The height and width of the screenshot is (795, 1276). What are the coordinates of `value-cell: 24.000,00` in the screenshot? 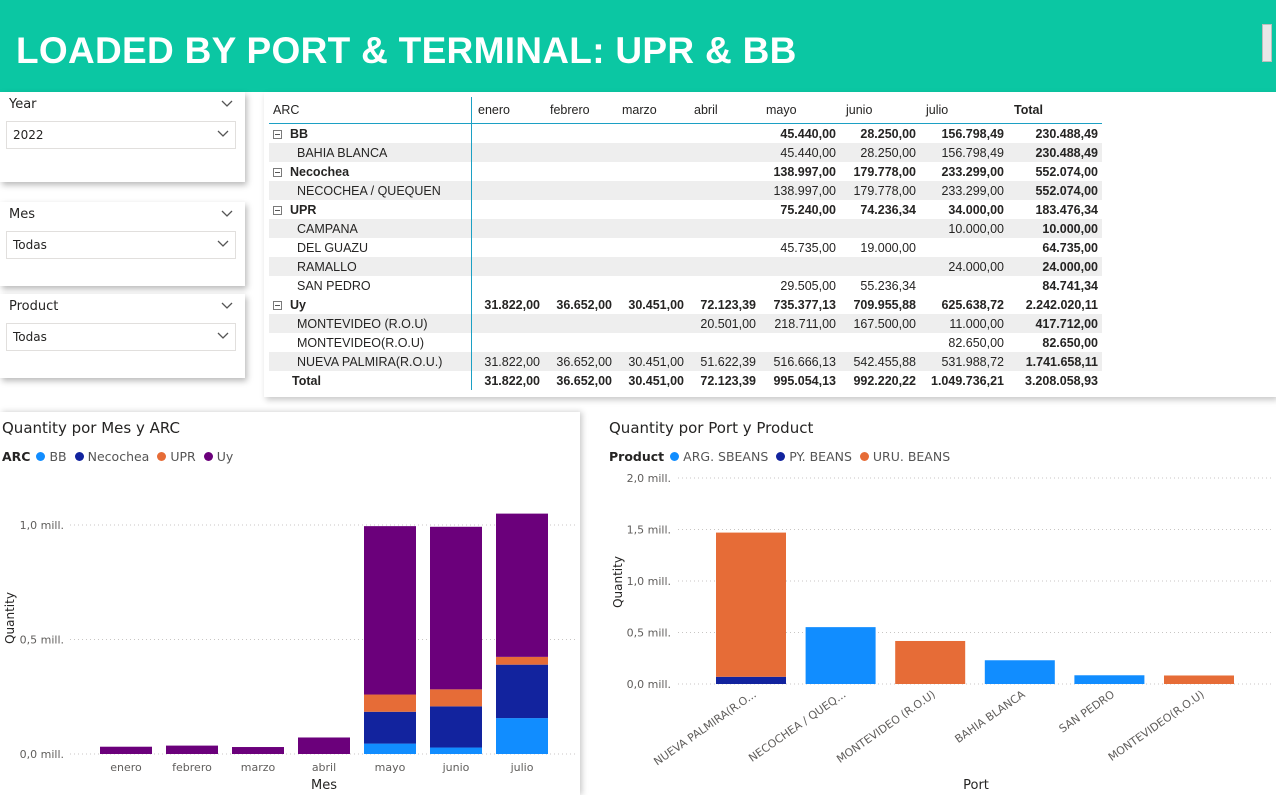 It's located at (964, 266).